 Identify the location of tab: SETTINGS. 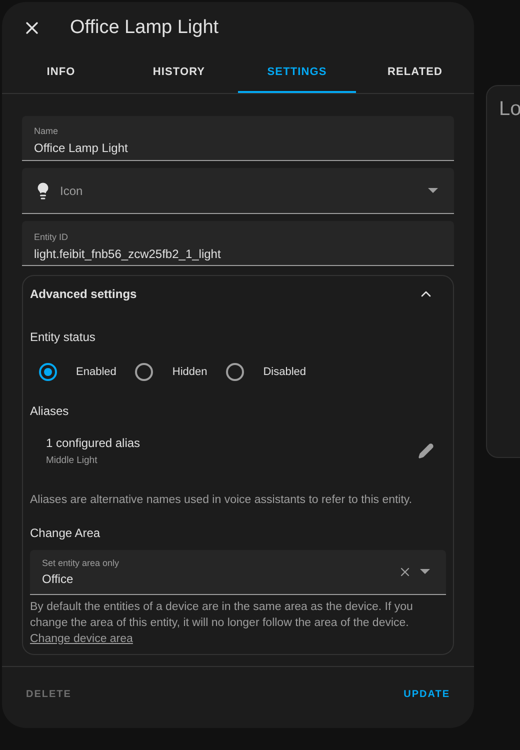
(297, 73).